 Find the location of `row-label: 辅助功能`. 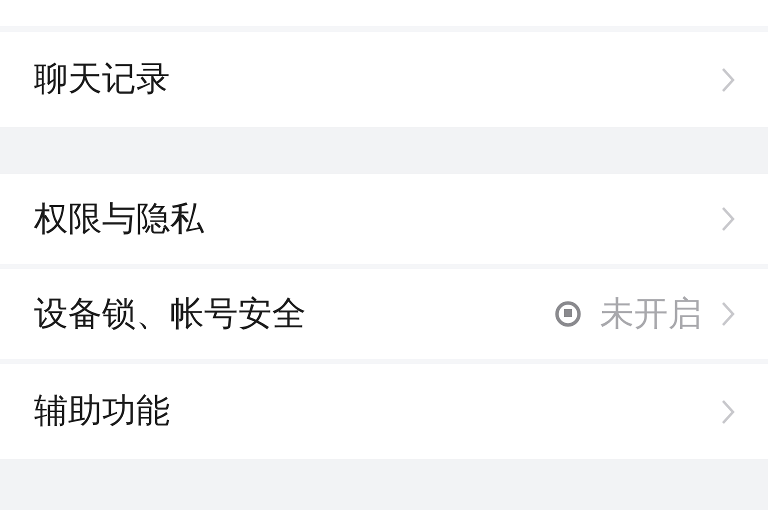

row-label: 辅助功能 is located at coordinates (102, 411).